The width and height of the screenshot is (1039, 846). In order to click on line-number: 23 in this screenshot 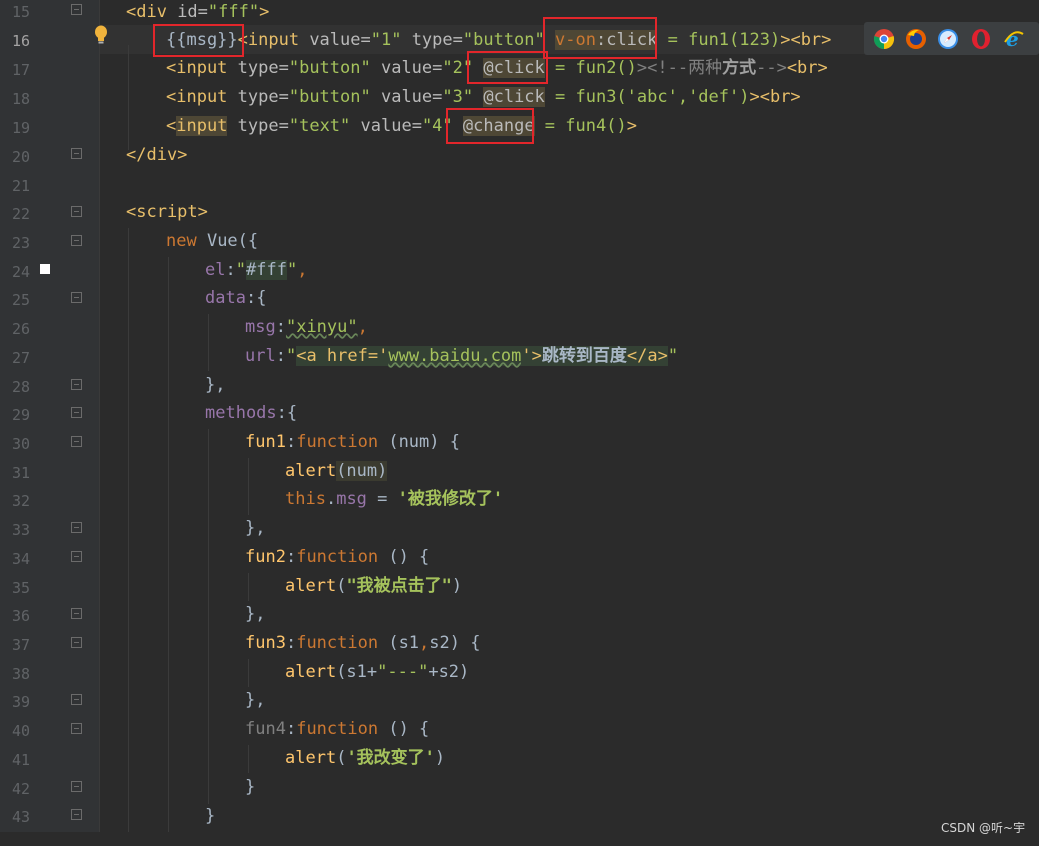, I will do `click(20, 243)`.